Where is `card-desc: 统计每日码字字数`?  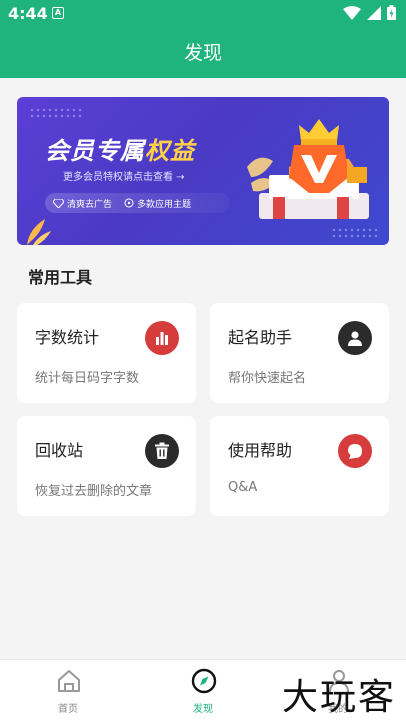 card-desc: 统计每日码字字数 is located at coordinates (87, 378).